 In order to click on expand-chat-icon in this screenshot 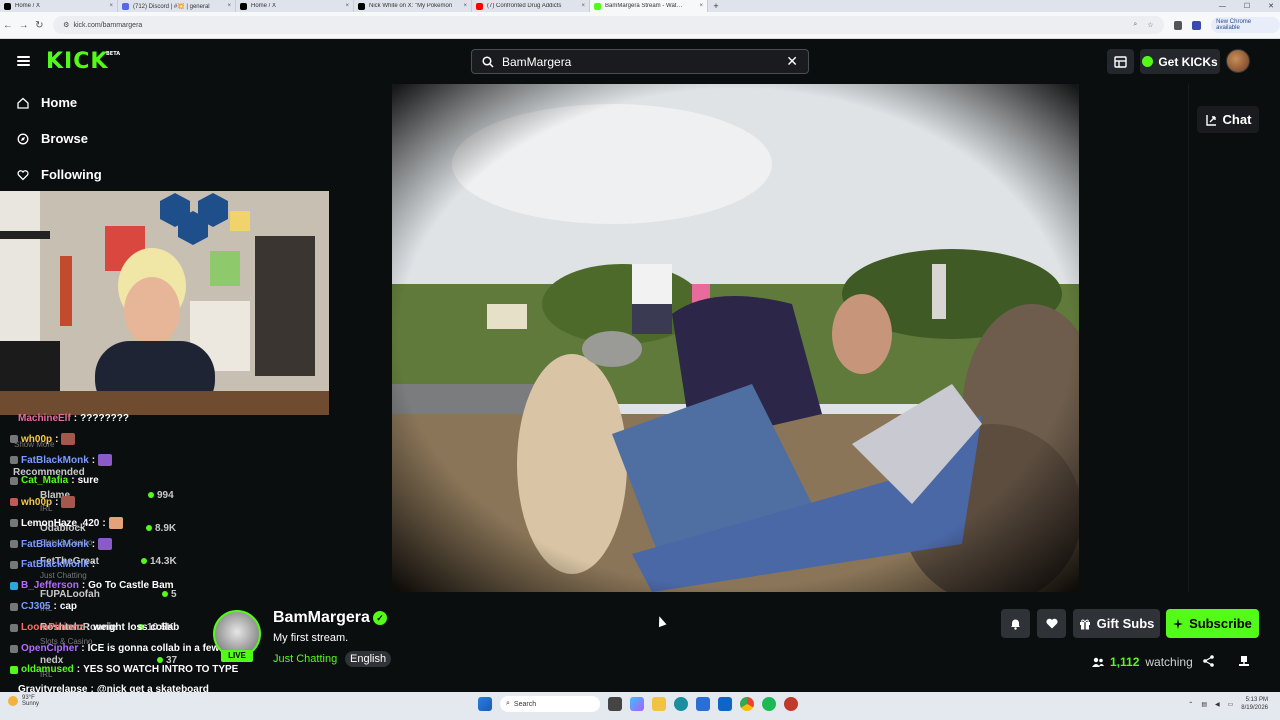, I will do `click(1210, 120)`.